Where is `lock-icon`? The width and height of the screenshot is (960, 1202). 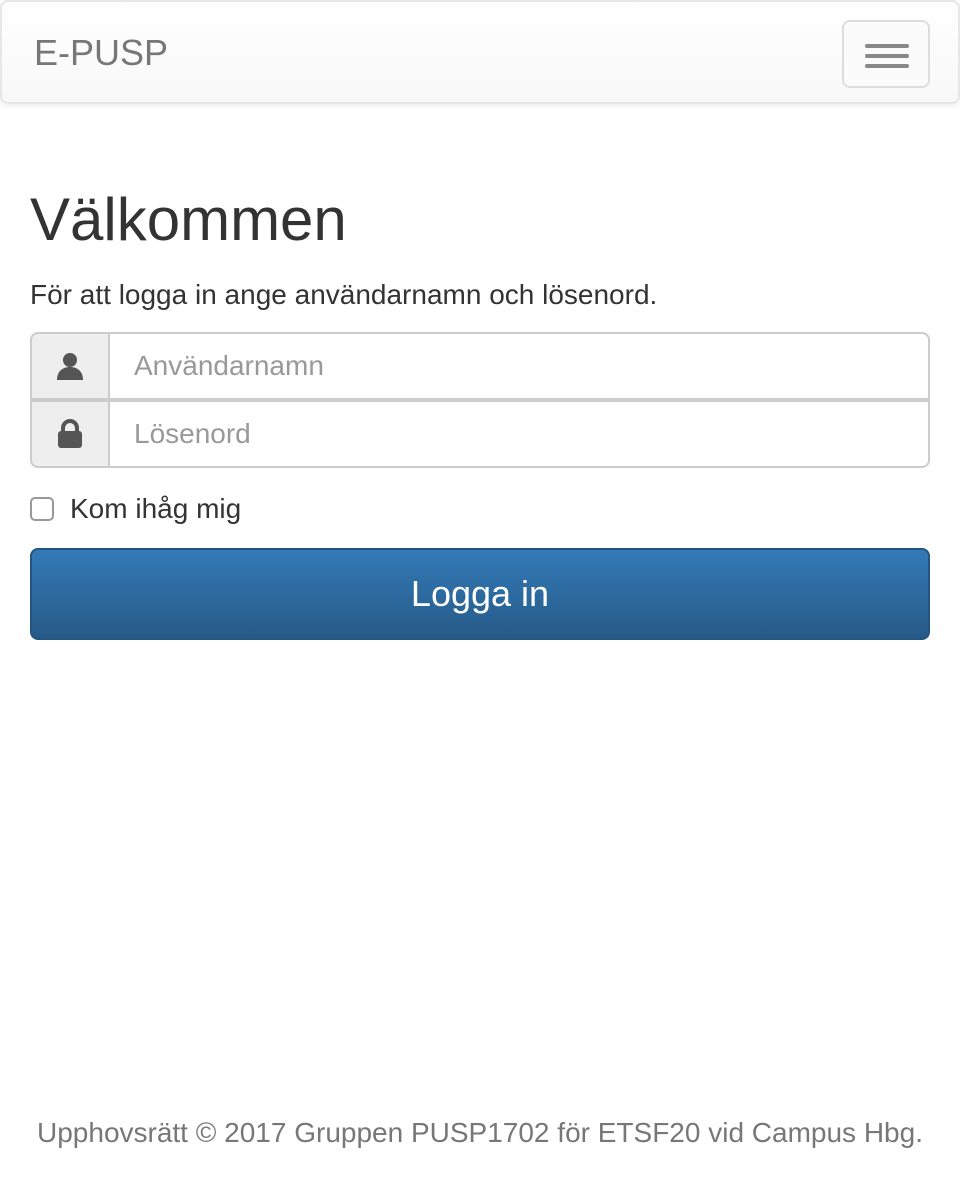
lock-icon is located at coordinates (70, 433).